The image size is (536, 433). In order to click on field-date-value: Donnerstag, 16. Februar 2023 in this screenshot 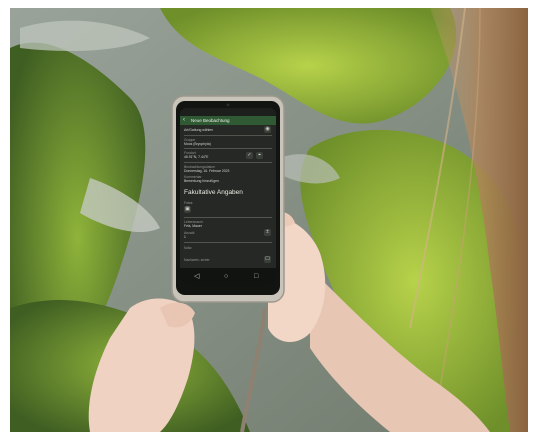, I will do `click(206, 171)`.